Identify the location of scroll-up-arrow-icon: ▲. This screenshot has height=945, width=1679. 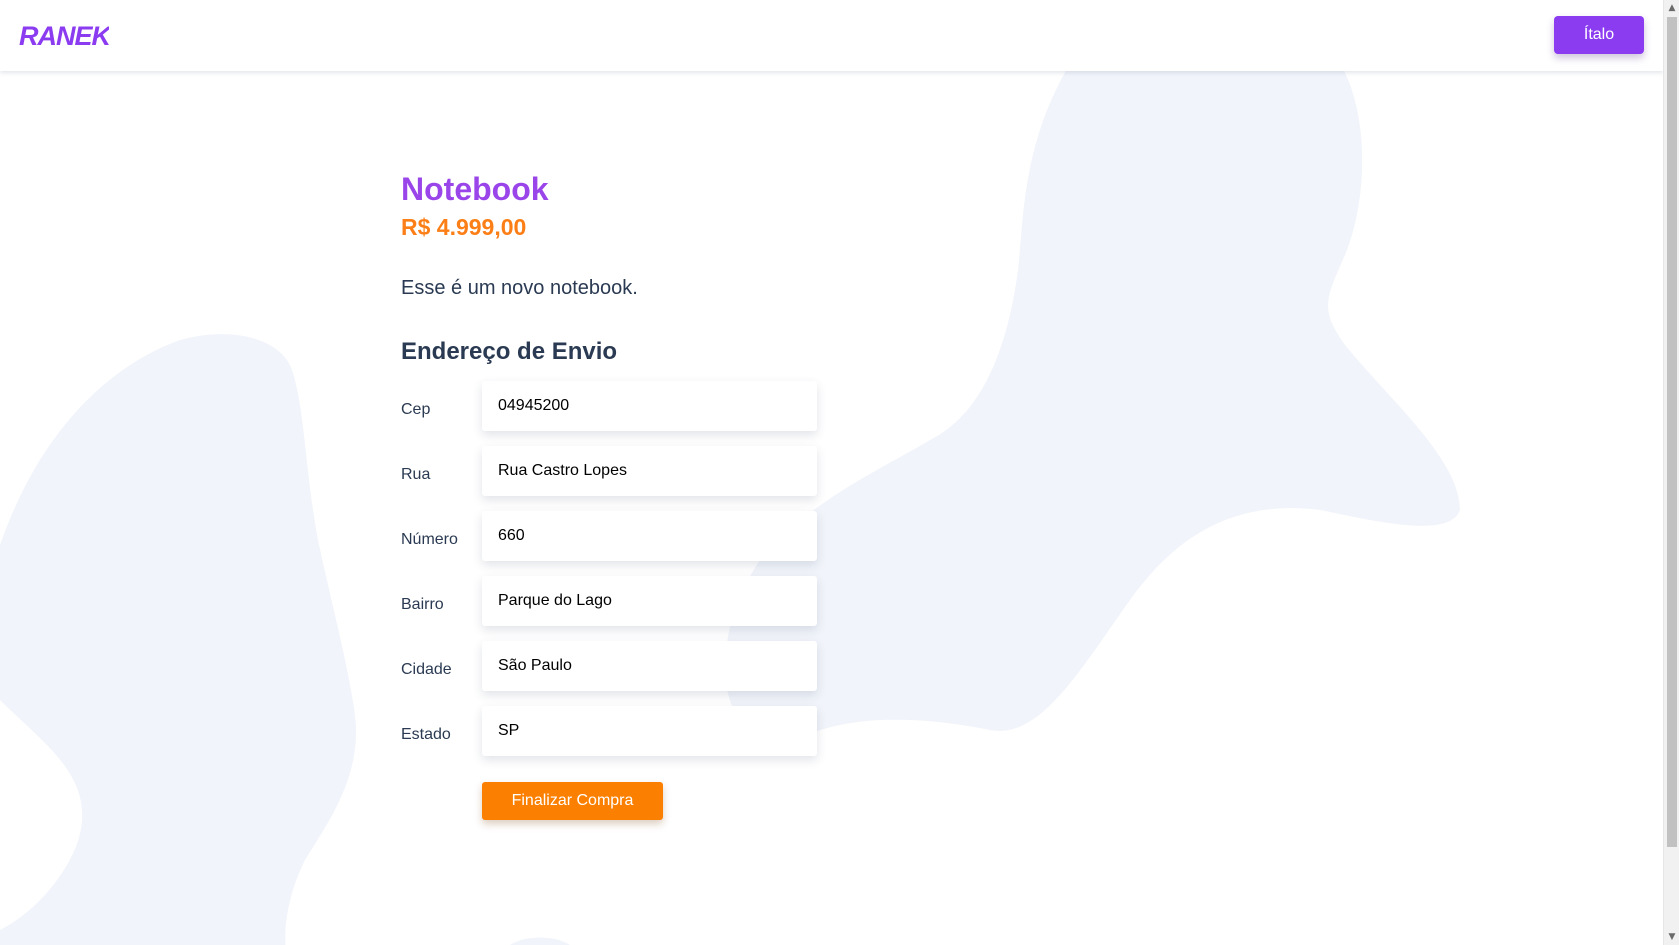
(1671, 8).